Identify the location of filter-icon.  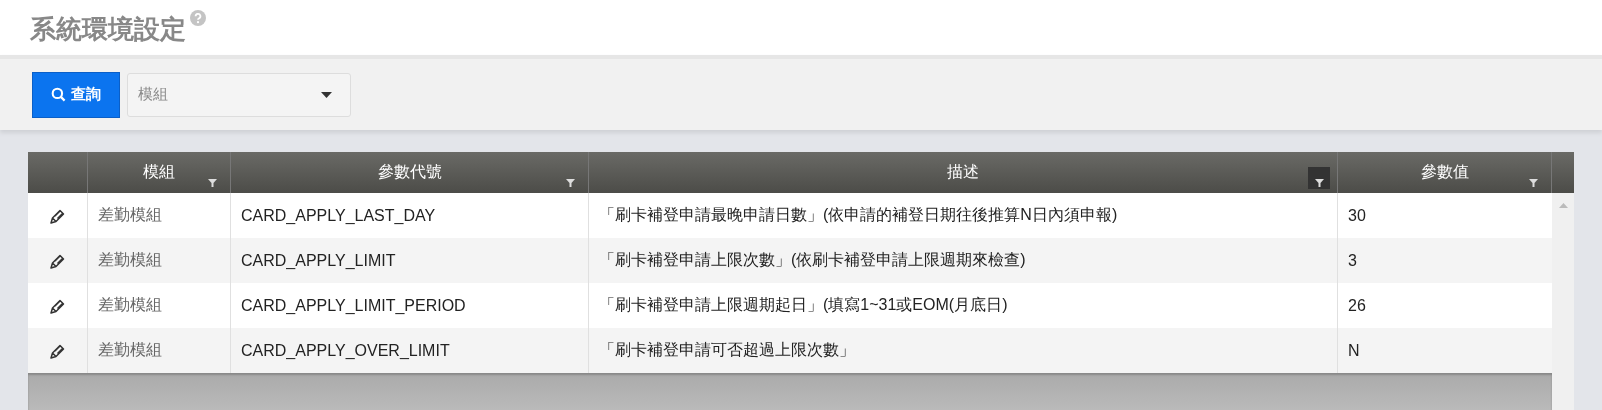
(1319, 178).